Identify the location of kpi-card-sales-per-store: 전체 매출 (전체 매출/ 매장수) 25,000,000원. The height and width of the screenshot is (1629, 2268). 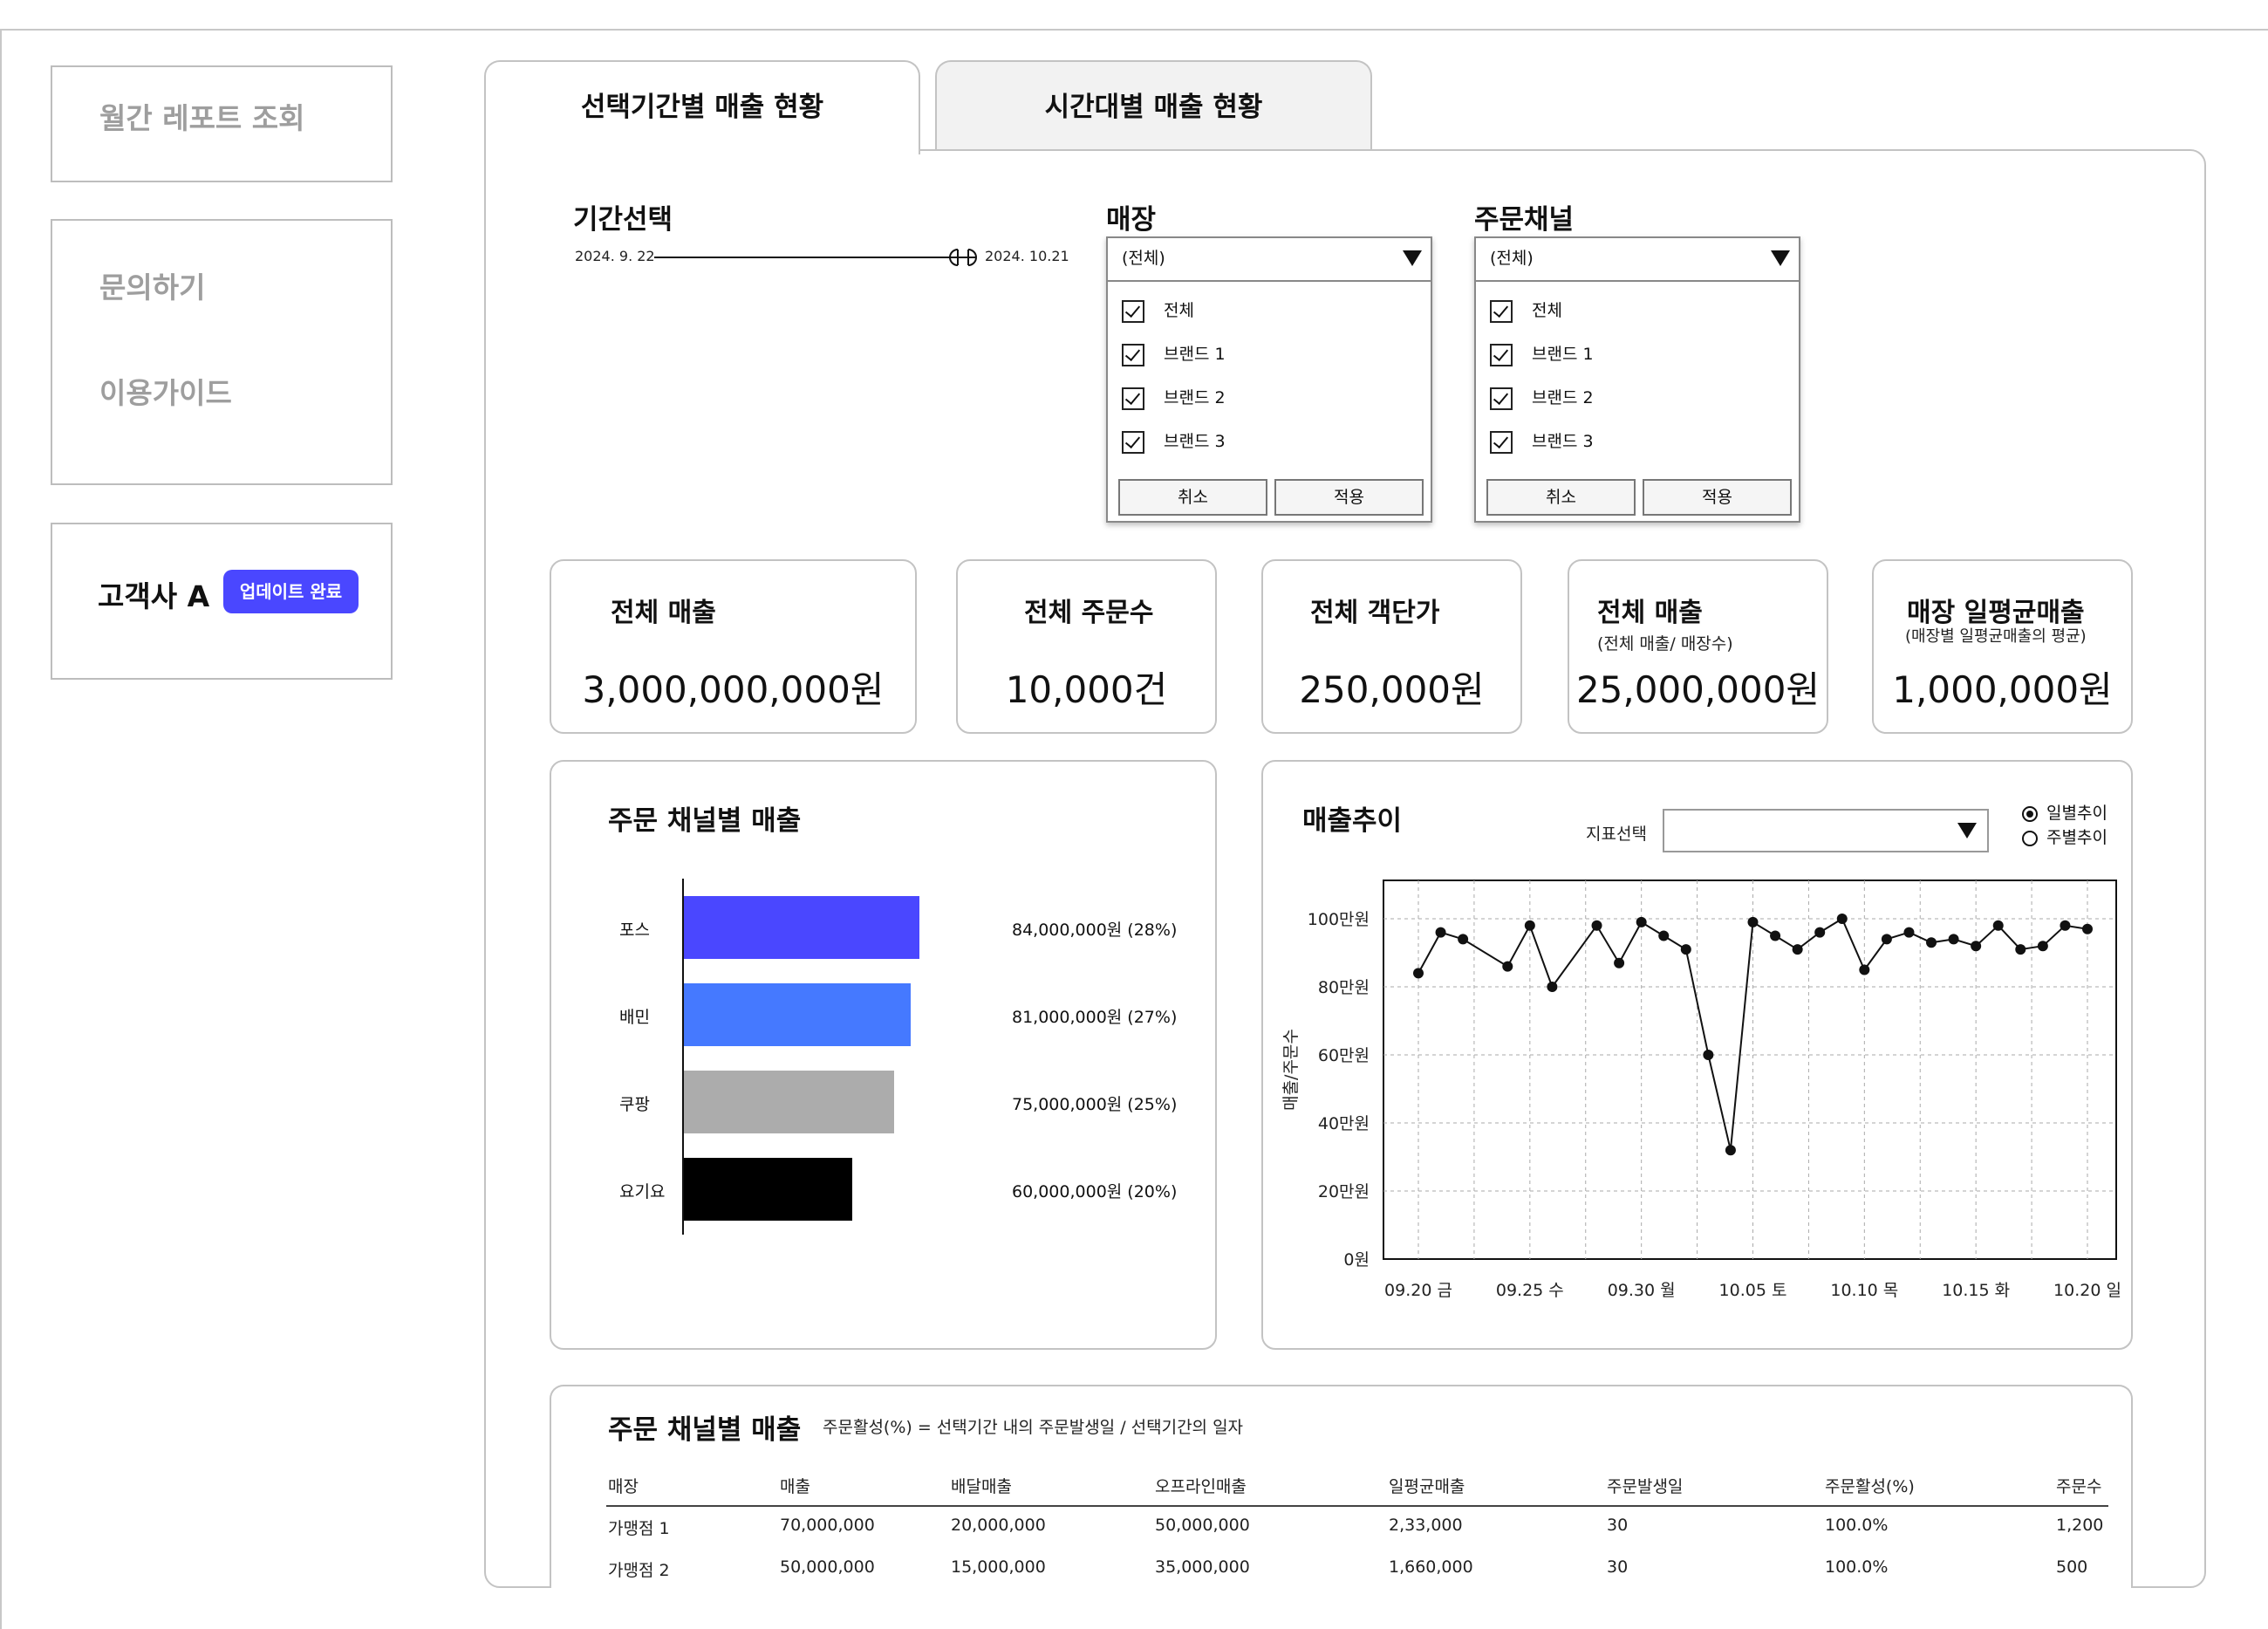
(1698, 646).